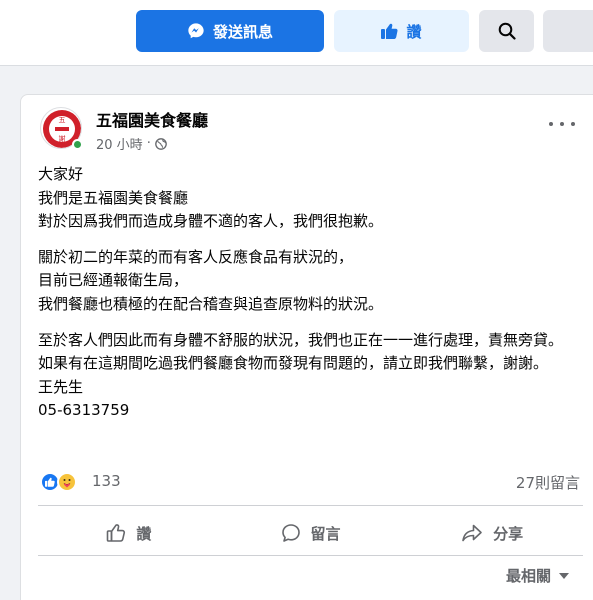 The width and height of the screenshot is (593, 600). I want to click on comment-sort-dropdown: 最相關, so click(538, 575).